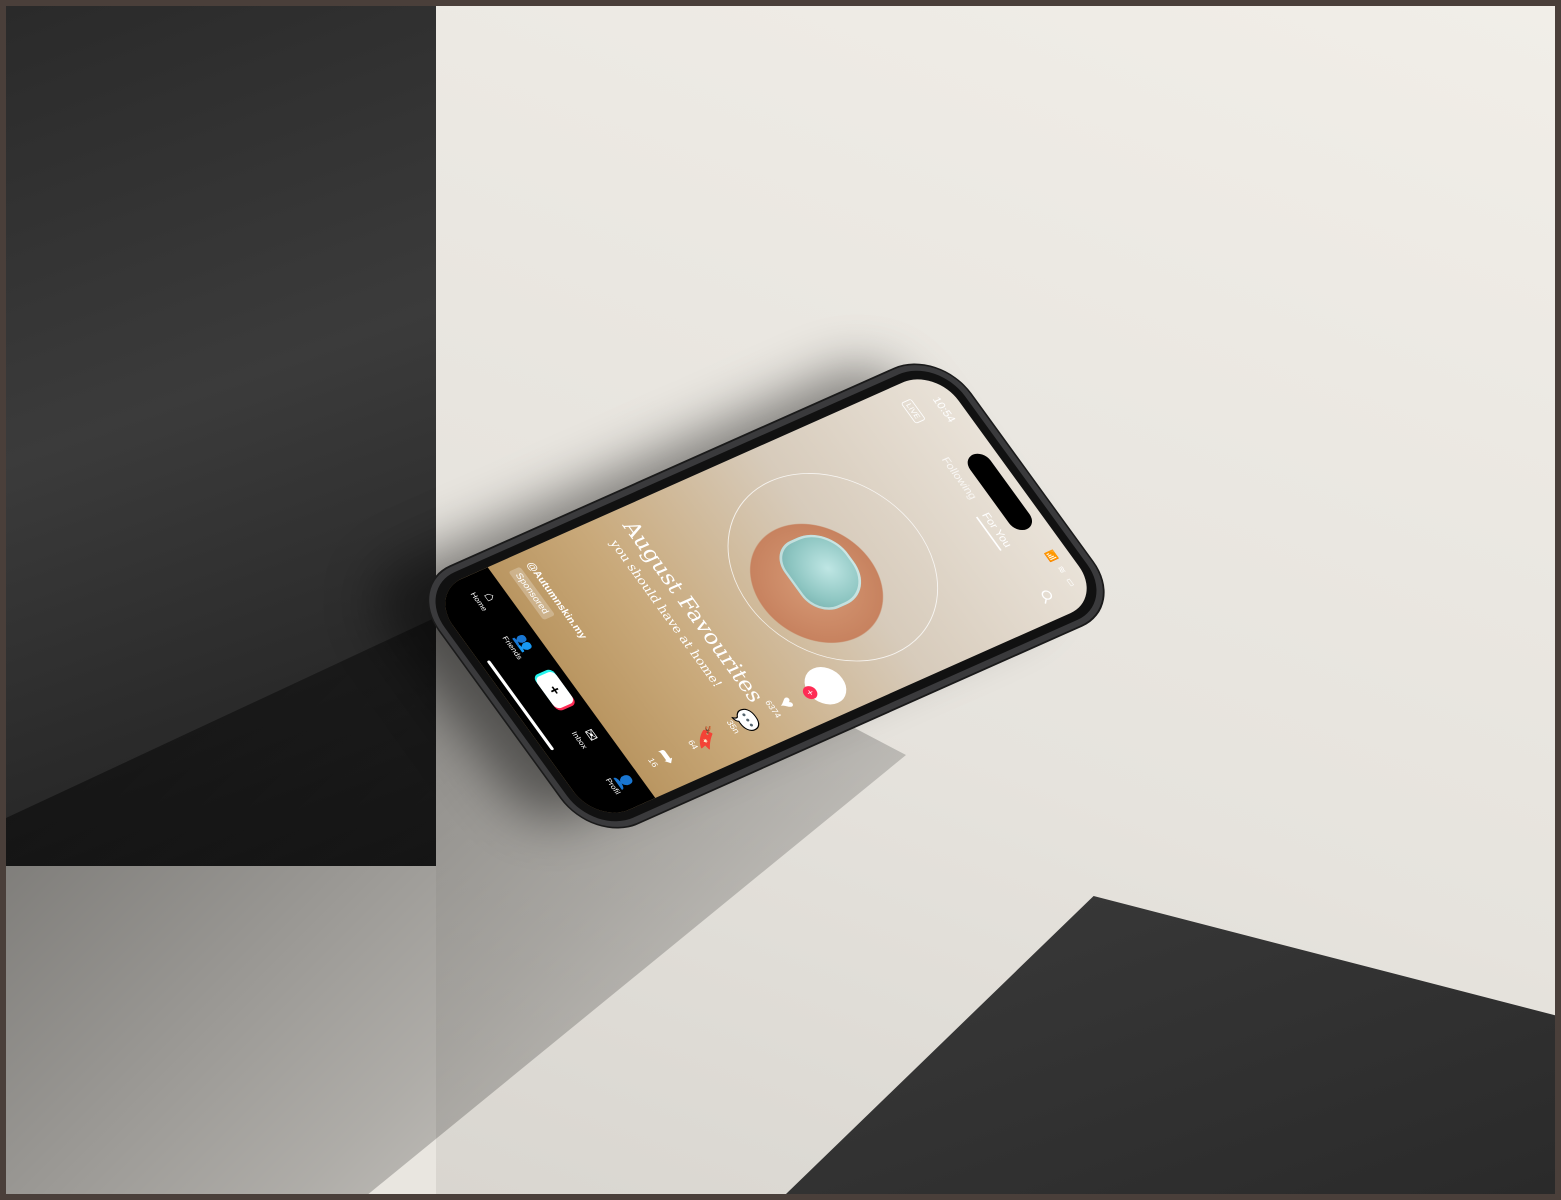 This screenshot has width=1561, height=1200. I want to click on comment-button: 💬 35n, so click(742, 722).